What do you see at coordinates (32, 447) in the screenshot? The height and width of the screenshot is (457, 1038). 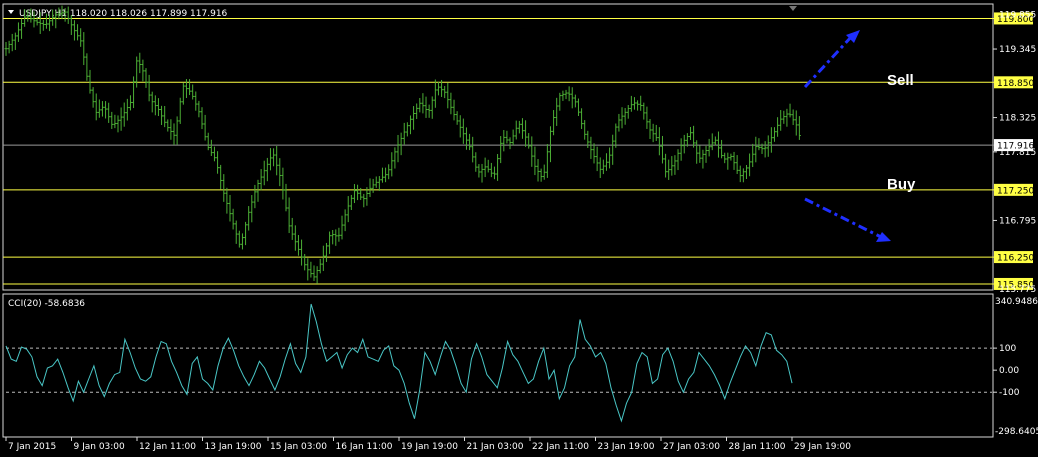 I see `time-tick-label: 7 Jan 2015` at bounding box center [32, 447].